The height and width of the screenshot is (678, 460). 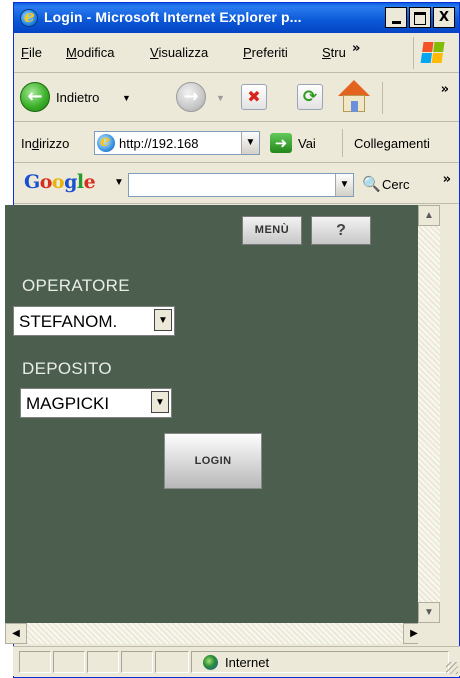 What do you see at coordinates (160, 402) in the screenshot?
I see `warehouse-dropdown-icon: ▼` at bounding box center [160, 402].